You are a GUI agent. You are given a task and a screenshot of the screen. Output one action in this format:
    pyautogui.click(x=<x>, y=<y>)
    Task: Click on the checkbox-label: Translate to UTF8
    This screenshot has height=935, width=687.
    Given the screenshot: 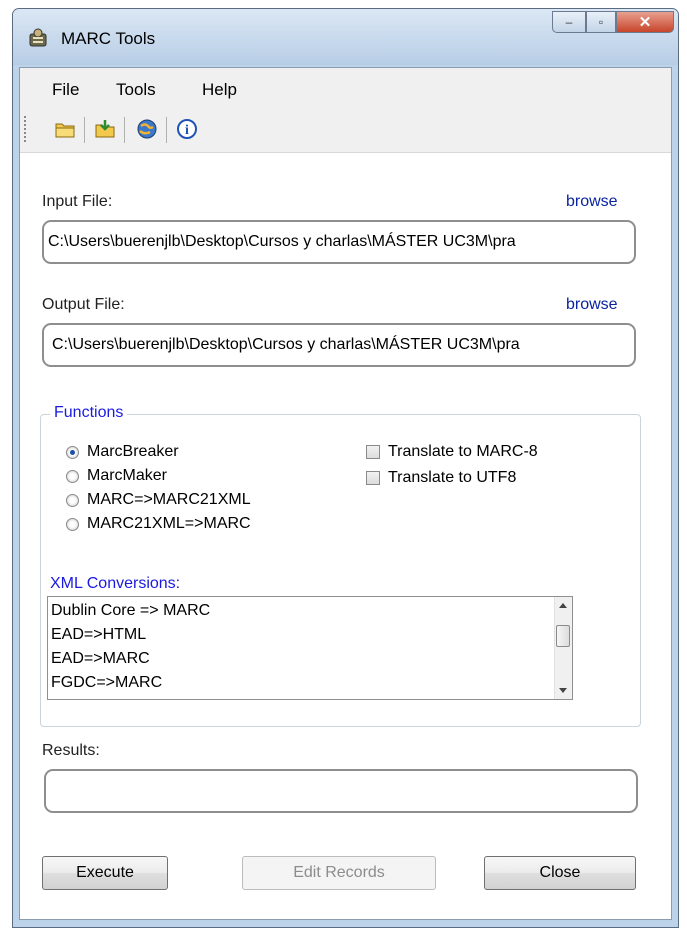 What is the action you would take?
    pyautogui.click(x=452, y=477)
    